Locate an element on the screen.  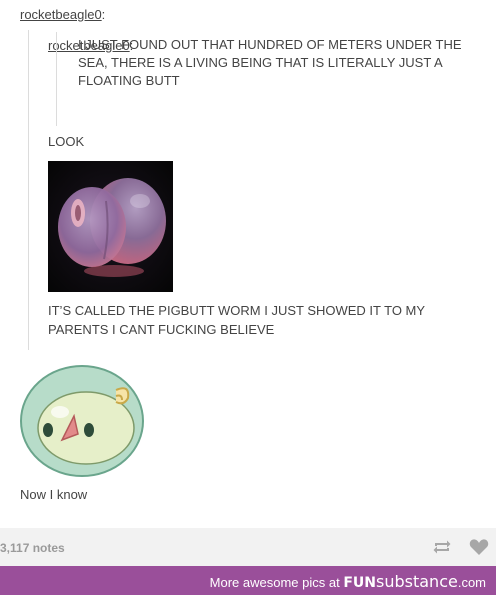
brand-logo-domain: .com is located at coordinates (471, 582).